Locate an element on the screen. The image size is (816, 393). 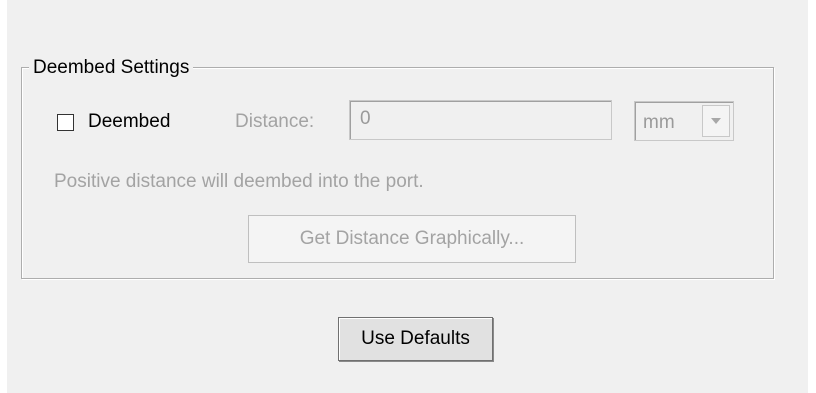
unit-select: mm is located at coordinates (684, 121).